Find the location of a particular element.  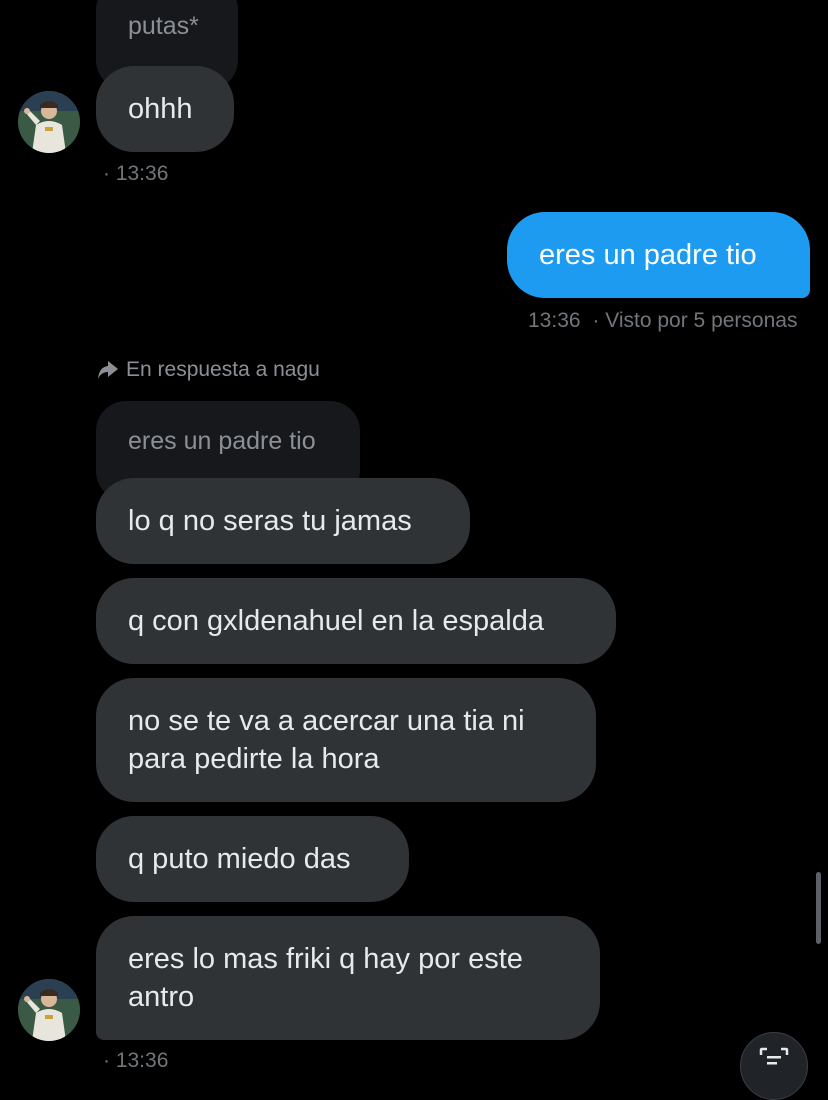

scan-text-button is located at coordinates (774, 1066).